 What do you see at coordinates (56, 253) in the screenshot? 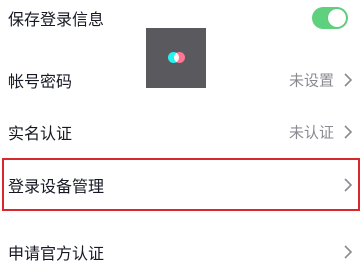
I see `row-label-apply-official-verification: 申请官方认证` at bounding box center [56, 253].